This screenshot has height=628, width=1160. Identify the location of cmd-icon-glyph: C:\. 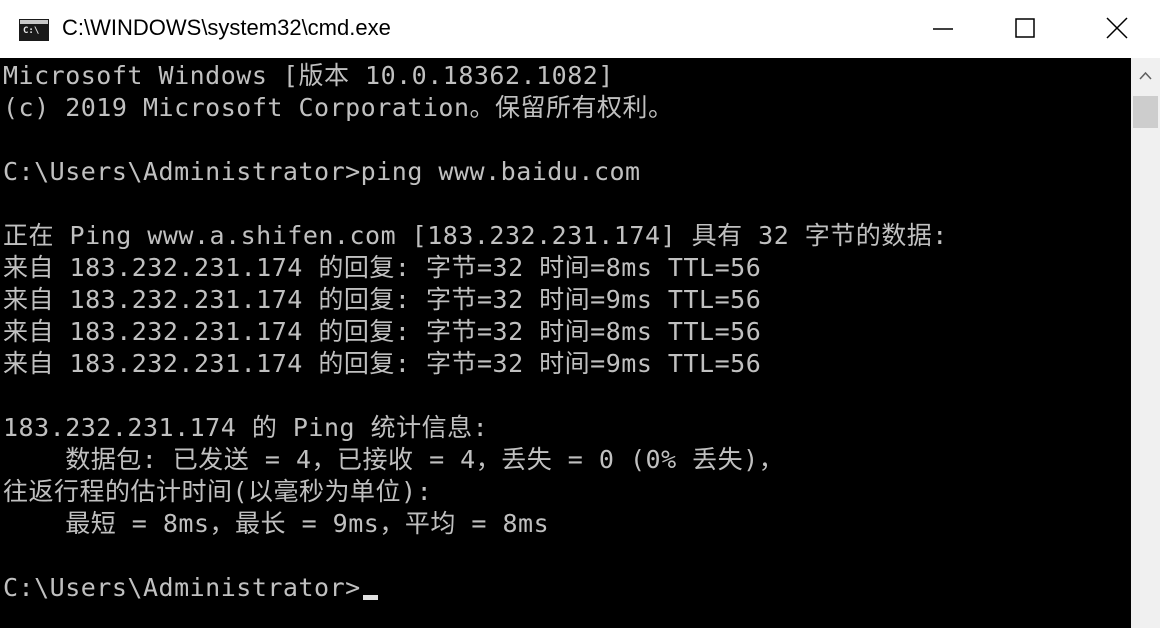
(31, 31).